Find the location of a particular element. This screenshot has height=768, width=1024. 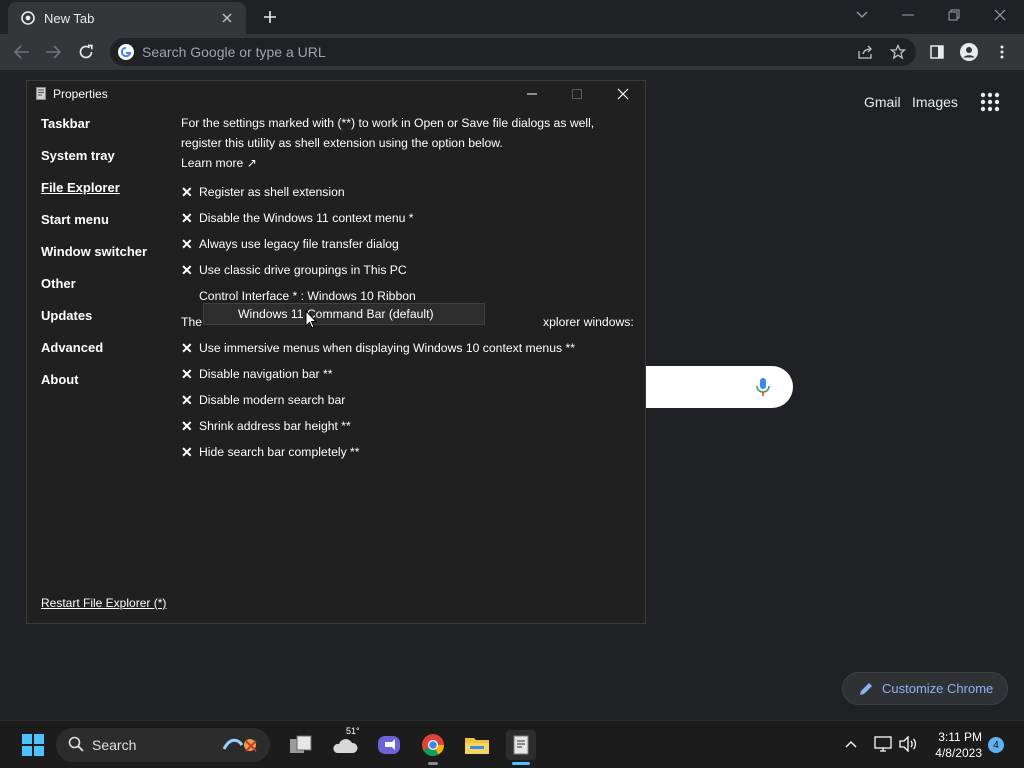

minimize-icon is located at coordinates (908, 15).